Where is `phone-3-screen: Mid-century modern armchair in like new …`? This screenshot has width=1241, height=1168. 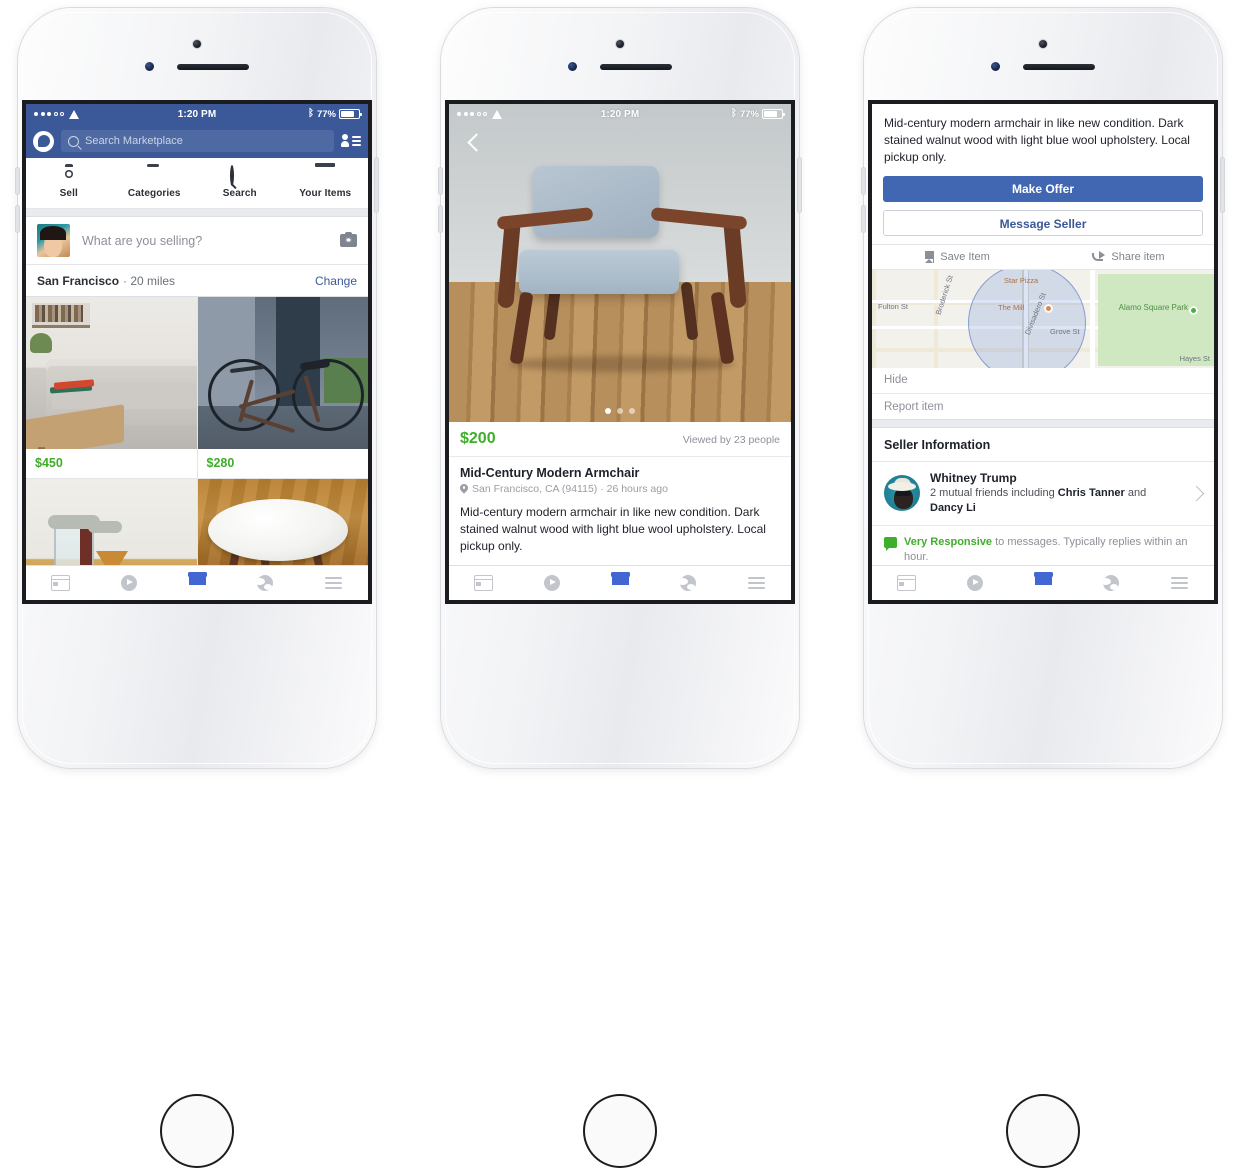 phone-3-screen: Mid-century modern armchair in like new … is located at coordinates (1043, 352).